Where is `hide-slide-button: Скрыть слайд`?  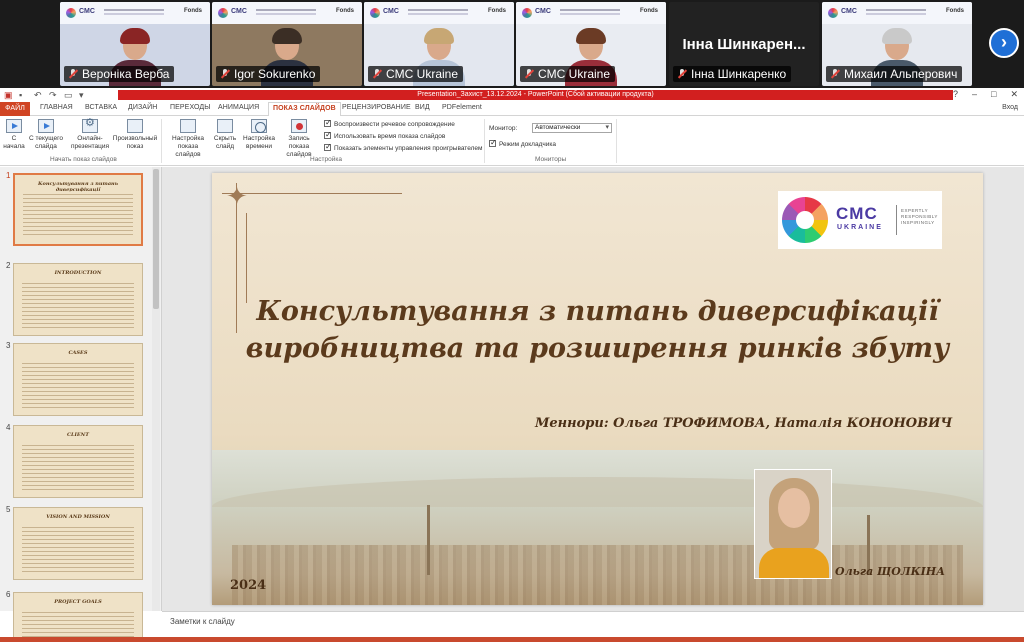
hide-slide-button: Скрыть слайд is located at coordinates (225, 135).